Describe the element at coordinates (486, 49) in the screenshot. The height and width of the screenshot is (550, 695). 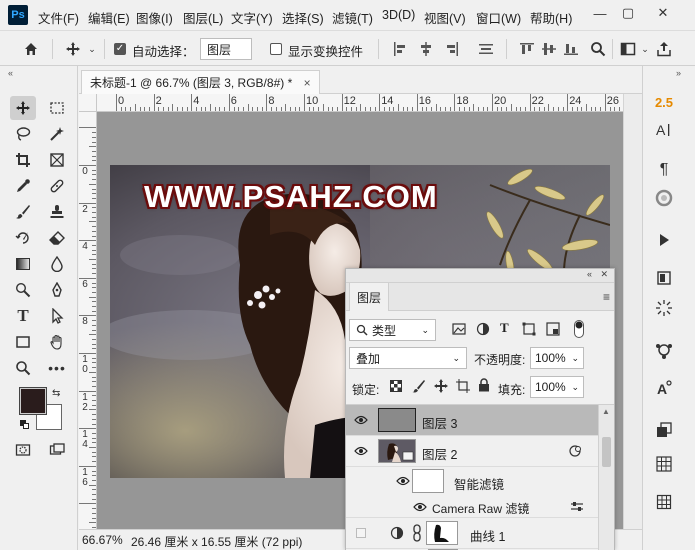
I see `distribute-vertical-icon` at that location.